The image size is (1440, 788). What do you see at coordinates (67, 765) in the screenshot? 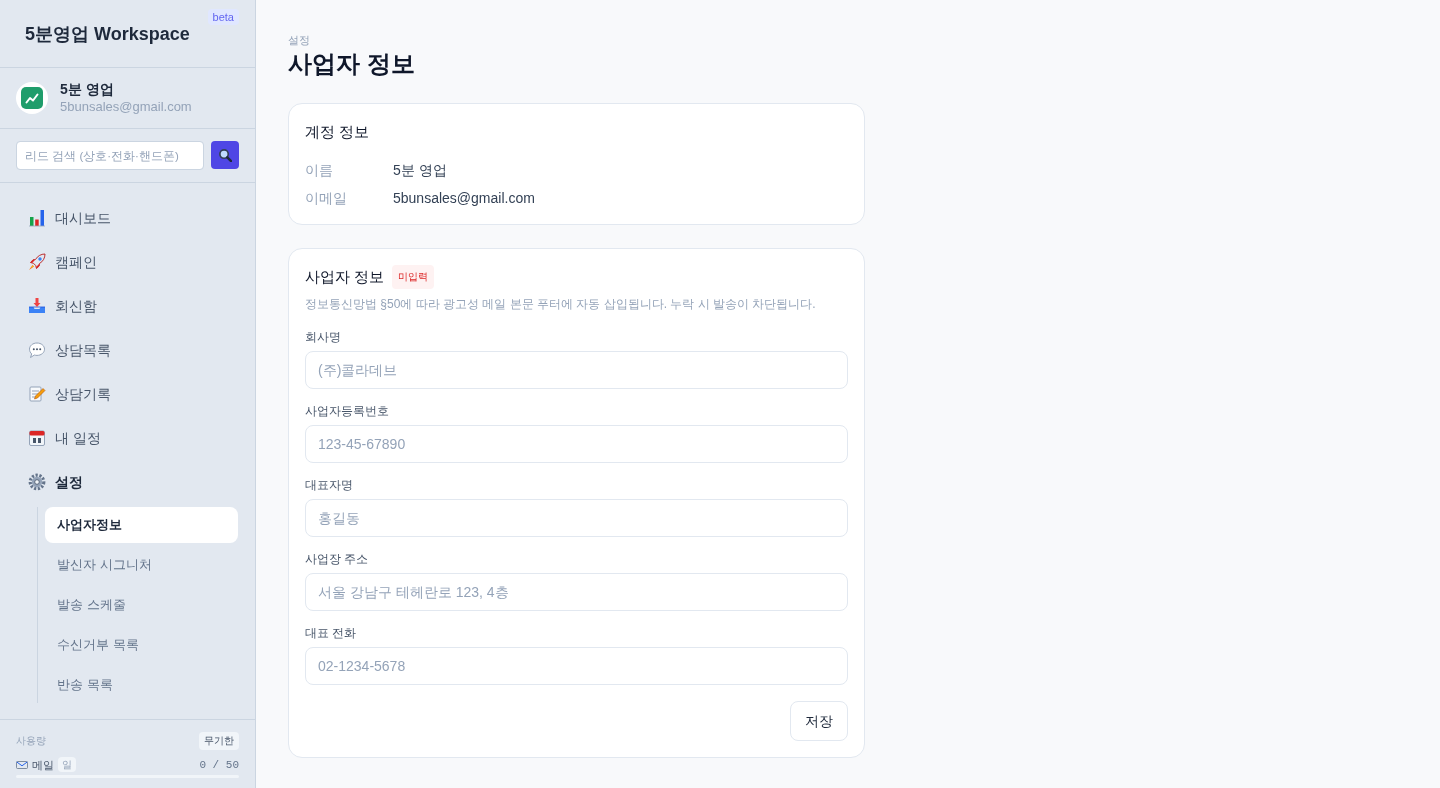
I see `period-badge: 일` at bounding box center [67, 765].